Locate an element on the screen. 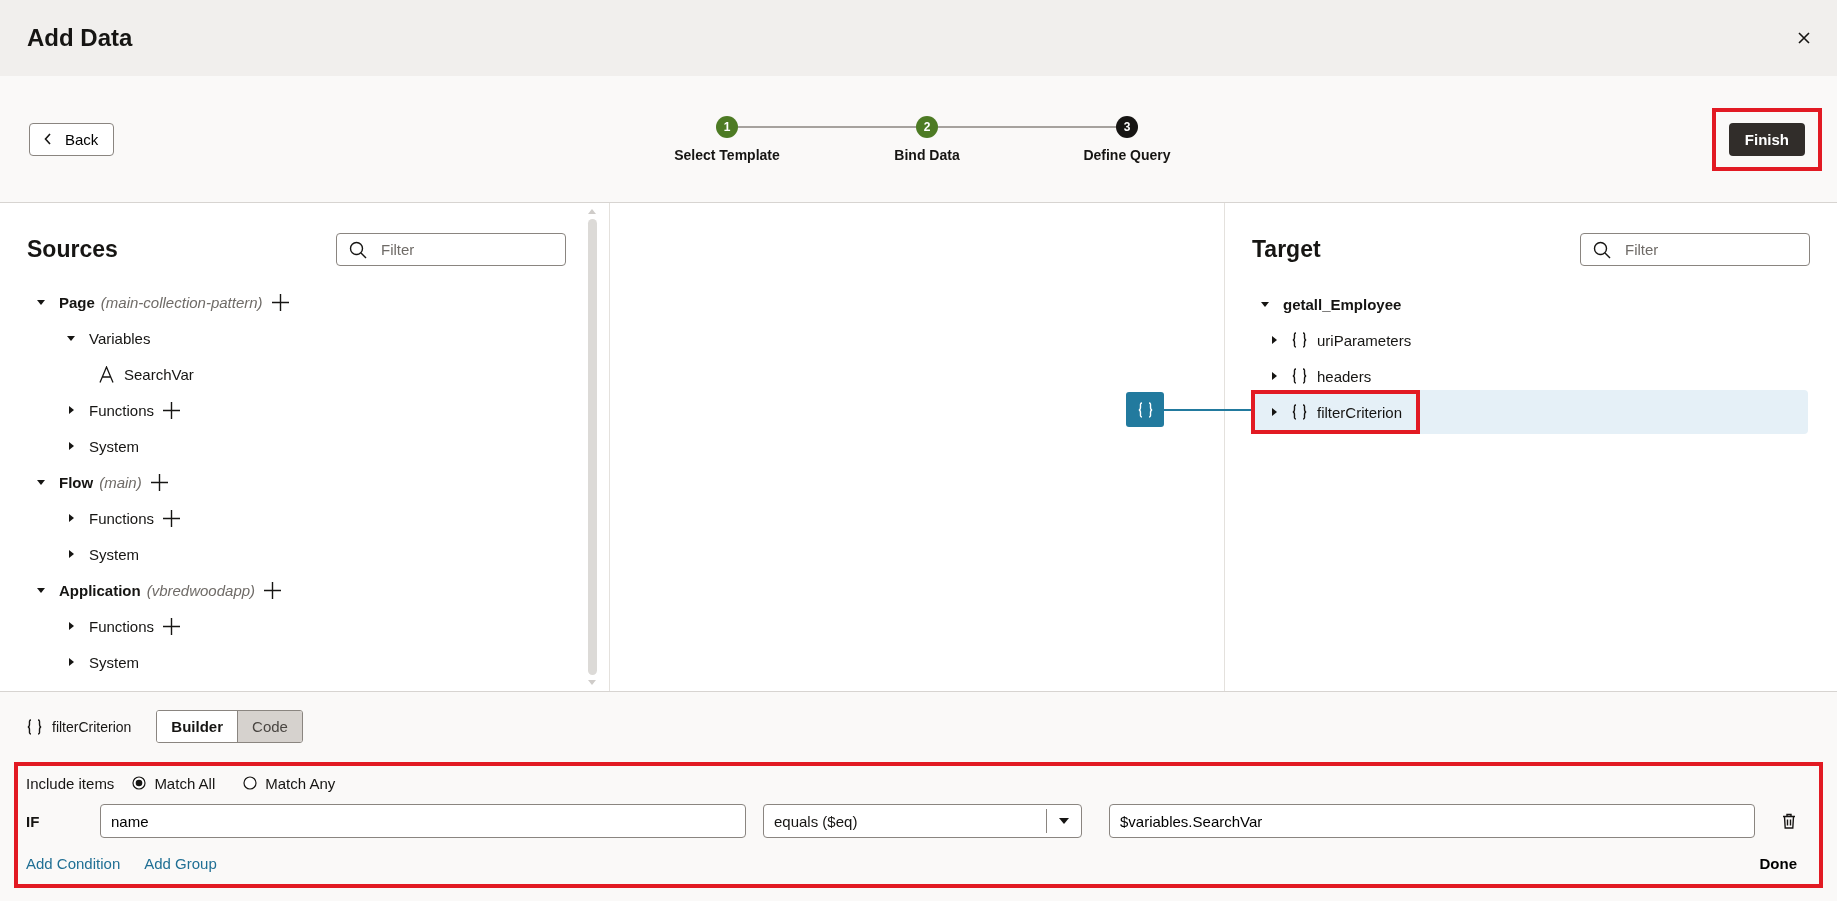 Image resolution: width=1837 pixels, height=901 pixels. tree-item: filterCriterion is located at coordinates (1360, 412).